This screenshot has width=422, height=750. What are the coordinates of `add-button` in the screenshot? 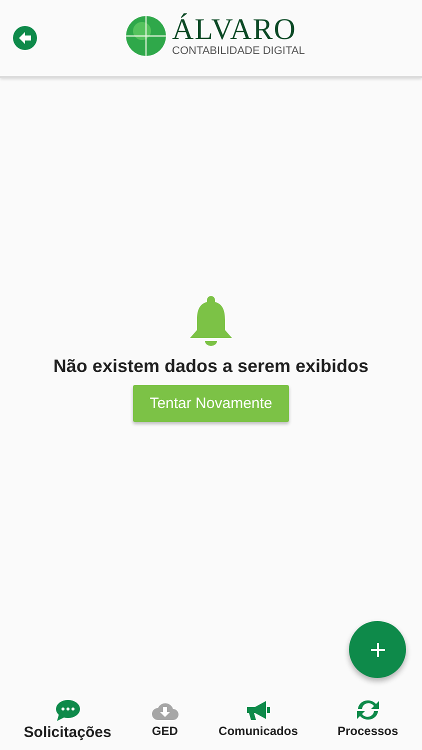 It's located at (377, 649).